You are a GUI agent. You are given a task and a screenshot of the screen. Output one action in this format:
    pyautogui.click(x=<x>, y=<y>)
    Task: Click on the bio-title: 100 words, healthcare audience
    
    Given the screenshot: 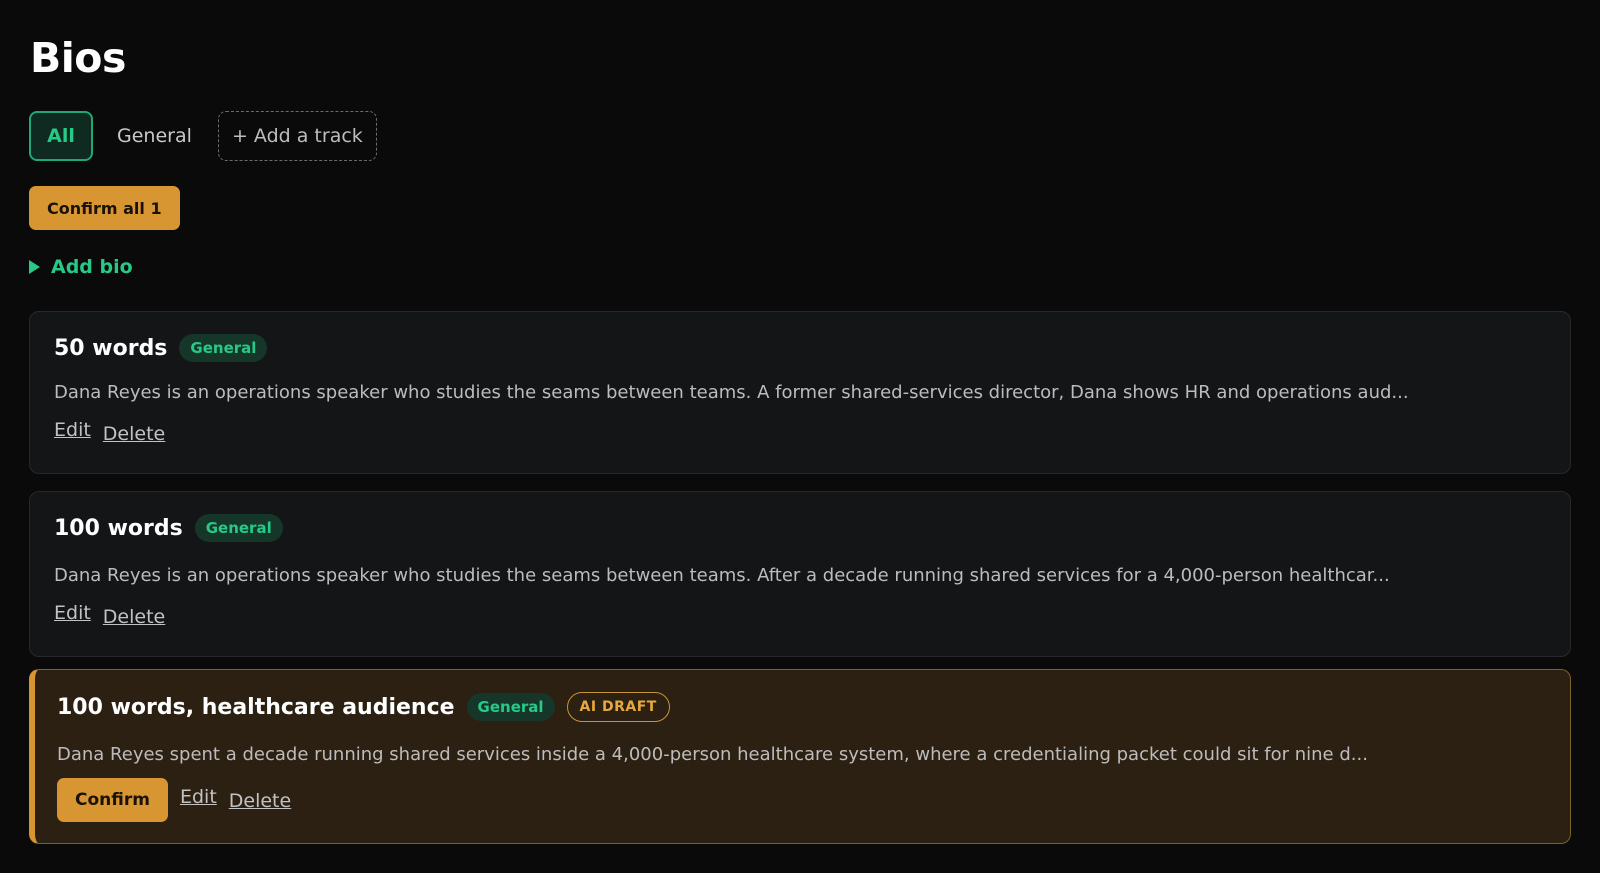 What is the action you would take?
    pyautogui.click(x=256, y=707)
    